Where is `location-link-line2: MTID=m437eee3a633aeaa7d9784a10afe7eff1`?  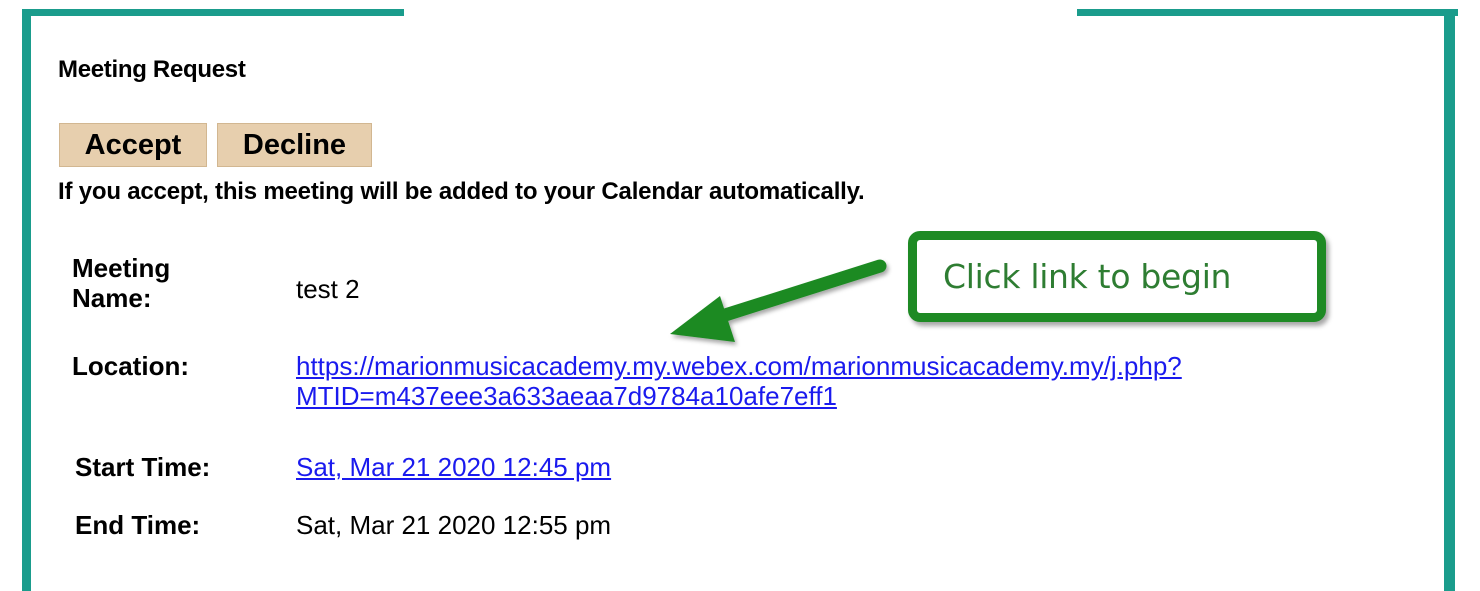 location-link-line2: MTID=m437eee3a633aeaa7d9784a10afe7eff1 is located at coordinates (739, 396).